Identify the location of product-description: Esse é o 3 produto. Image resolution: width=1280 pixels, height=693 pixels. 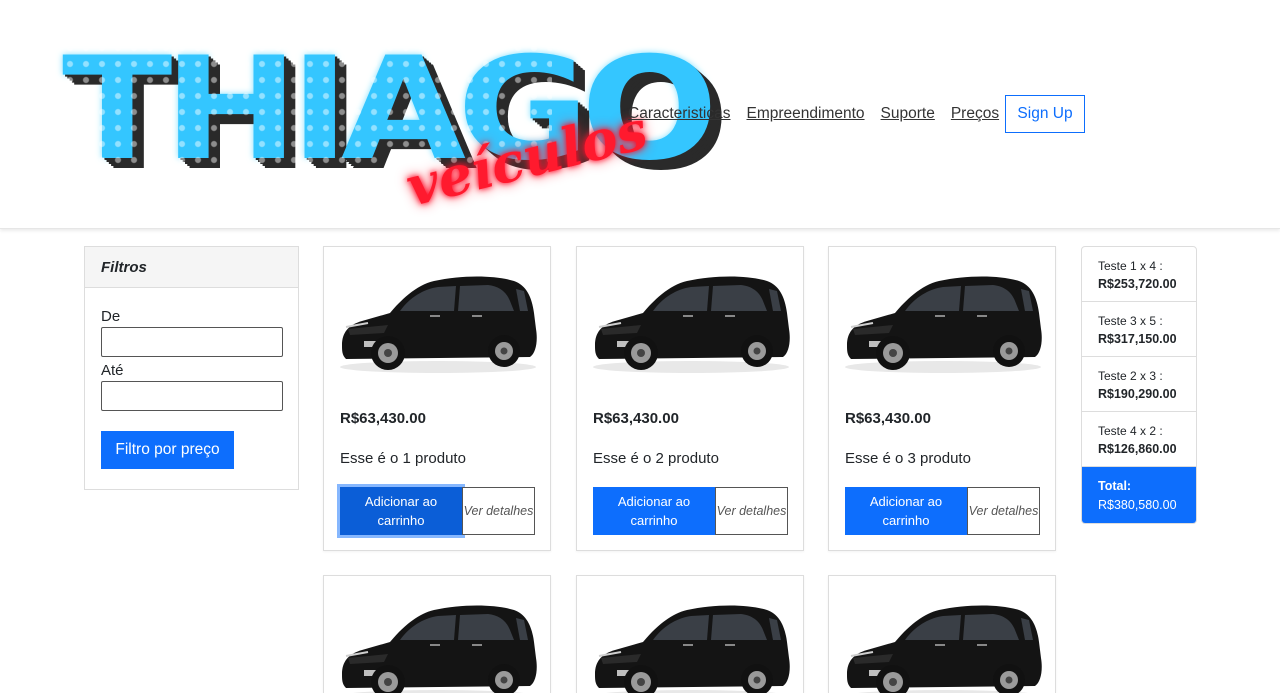
(908, 458).